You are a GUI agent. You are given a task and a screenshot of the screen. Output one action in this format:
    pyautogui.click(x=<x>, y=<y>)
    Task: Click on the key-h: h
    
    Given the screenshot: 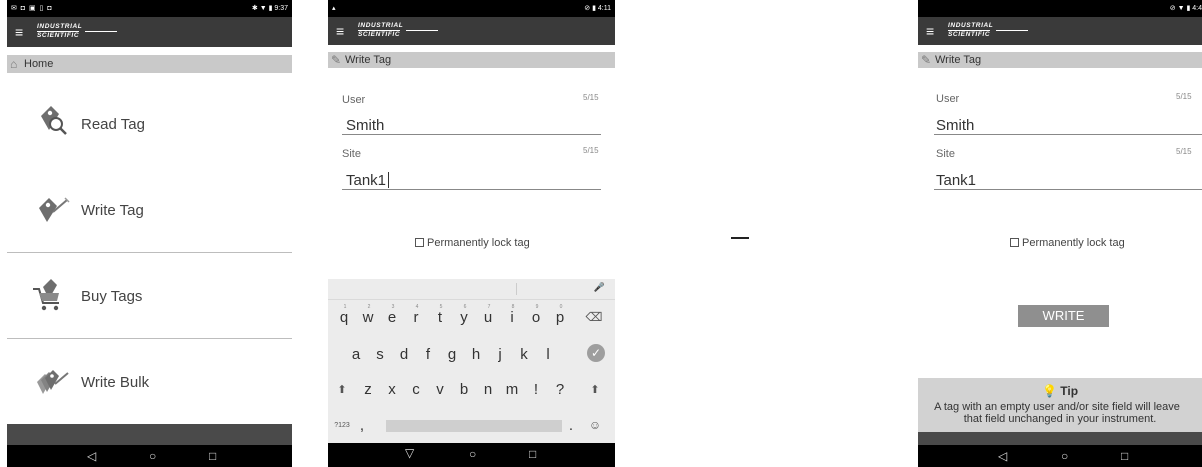 What is the action you would take?
    pyautogui.click(x=476, y=354)
    